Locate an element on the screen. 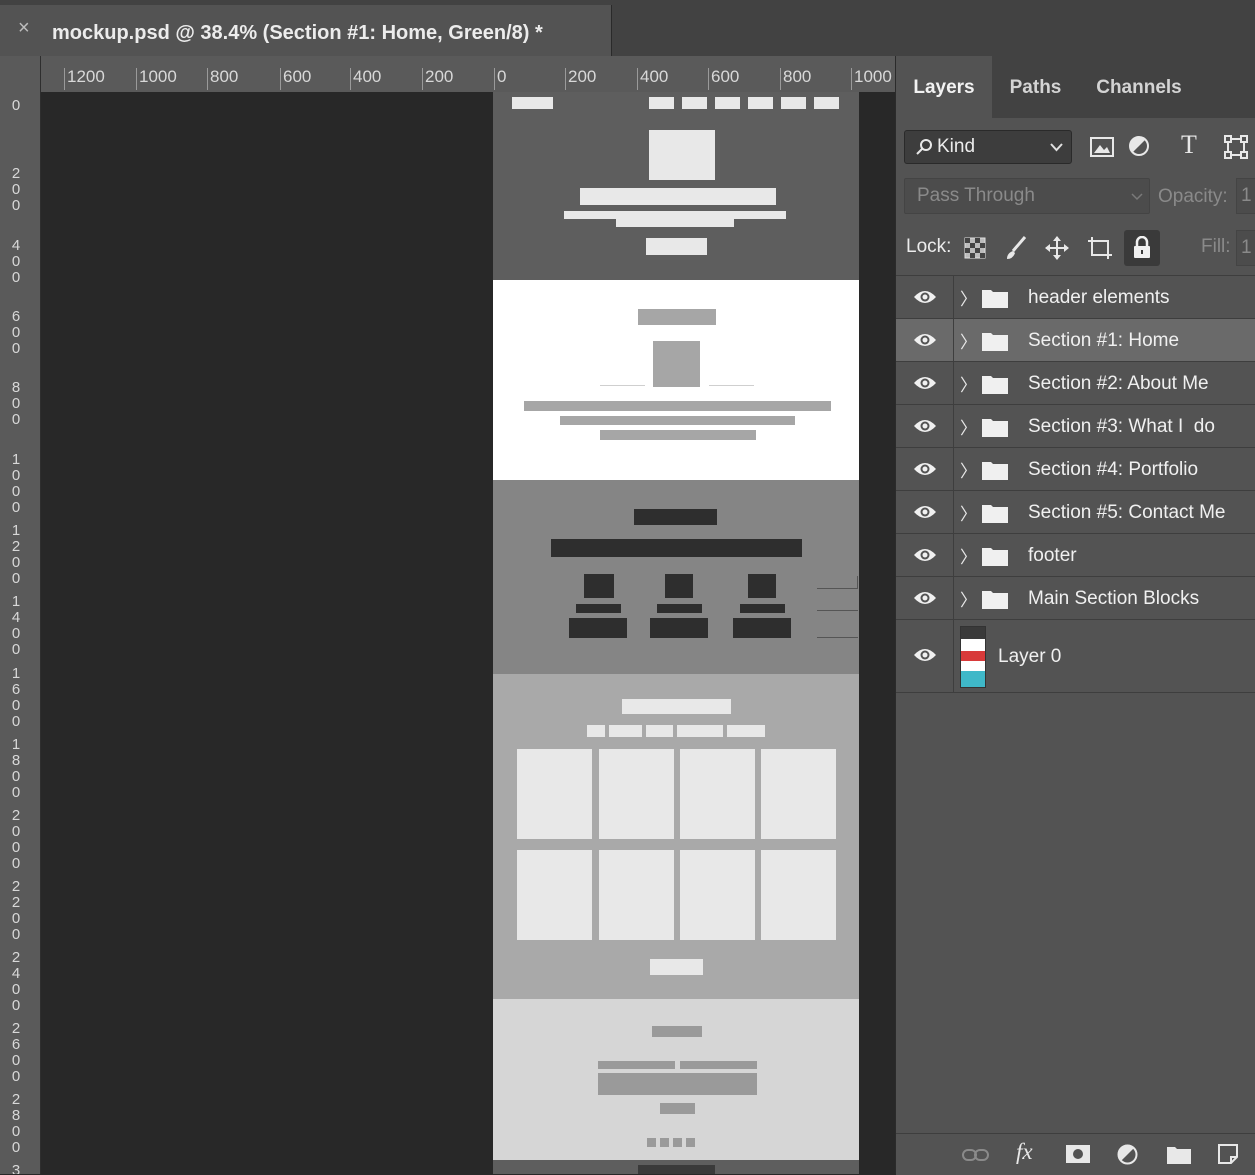 The width and height of the screenshot is (1255, 1175). opacity-input: 1 is located at coordinates (1245, 196).